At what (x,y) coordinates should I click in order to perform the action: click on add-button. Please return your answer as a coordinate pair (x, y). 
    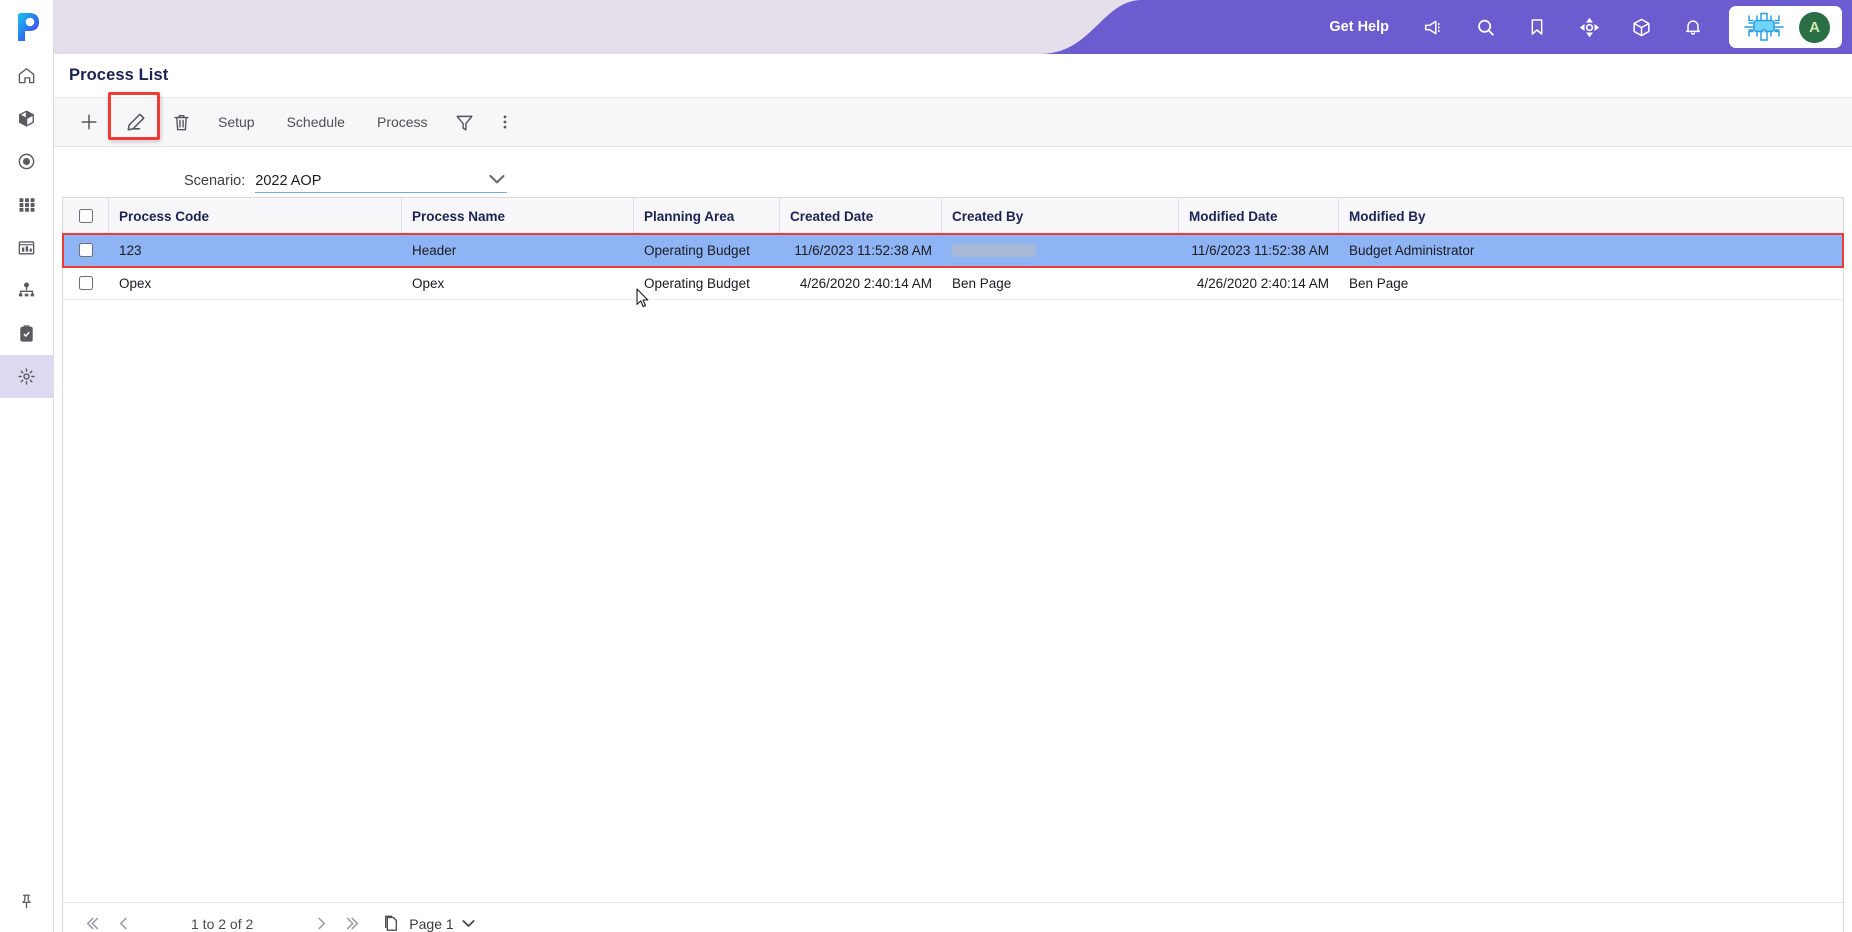
    Looking at the image, I should click on (89, 122).